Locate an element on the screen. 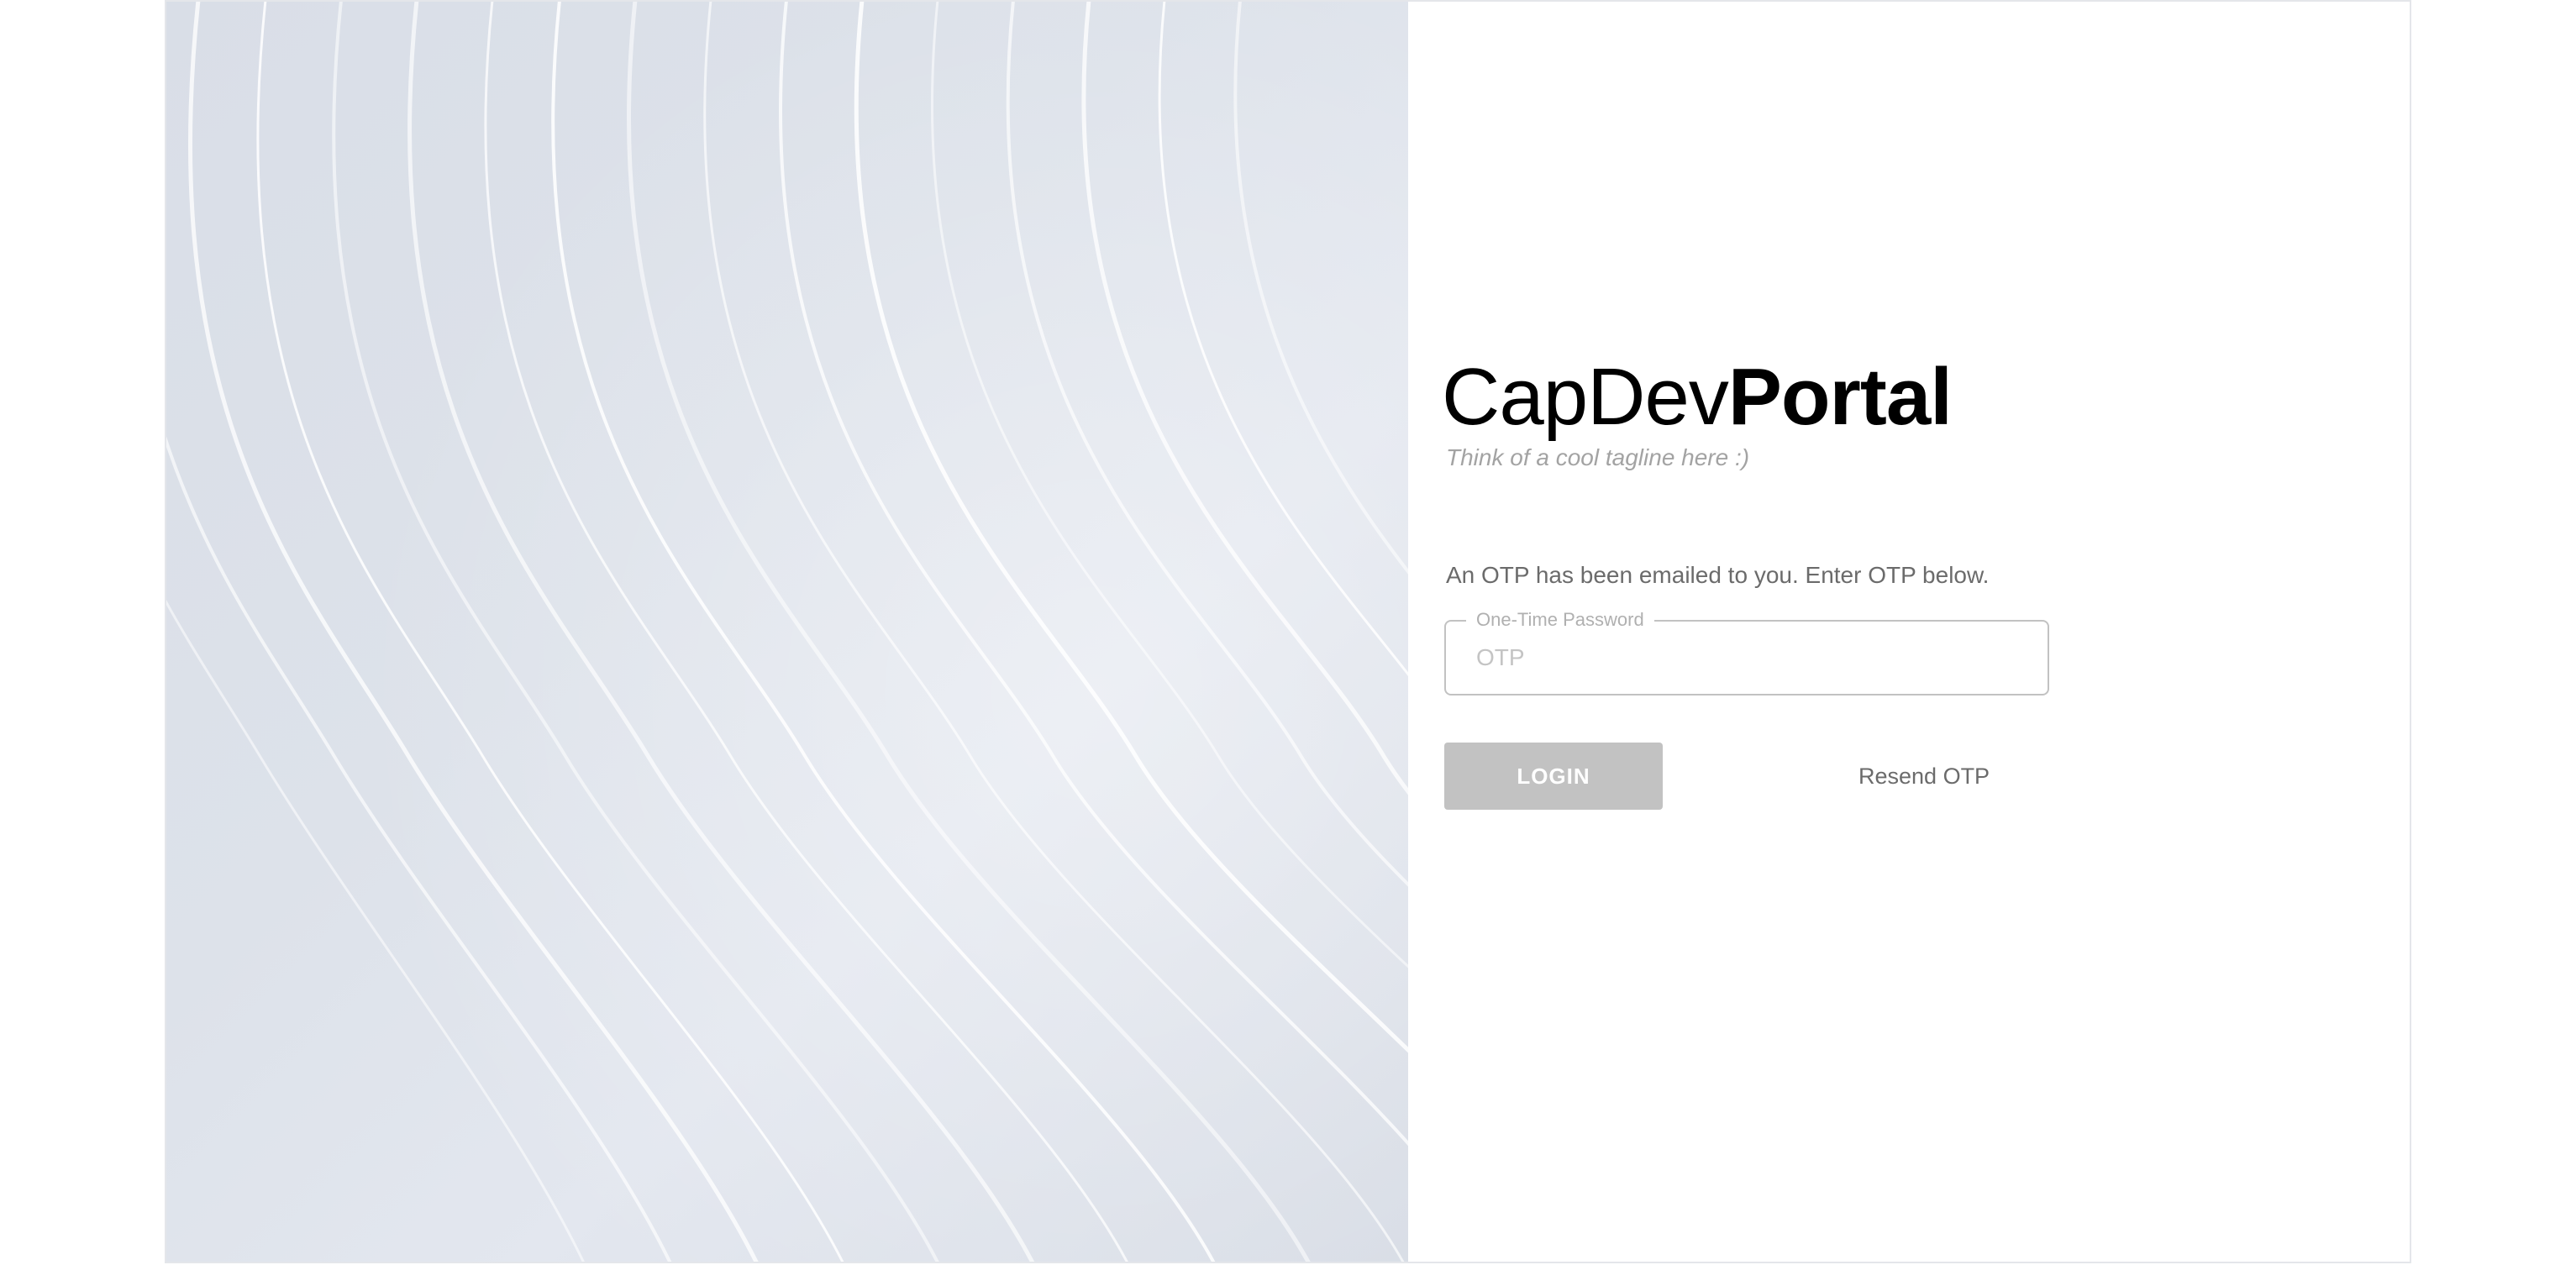 Image resolution: width=2576 pixels, height=1265 pixels. otp-field-label: One-Time Password is located at coordinates (1560, 620).